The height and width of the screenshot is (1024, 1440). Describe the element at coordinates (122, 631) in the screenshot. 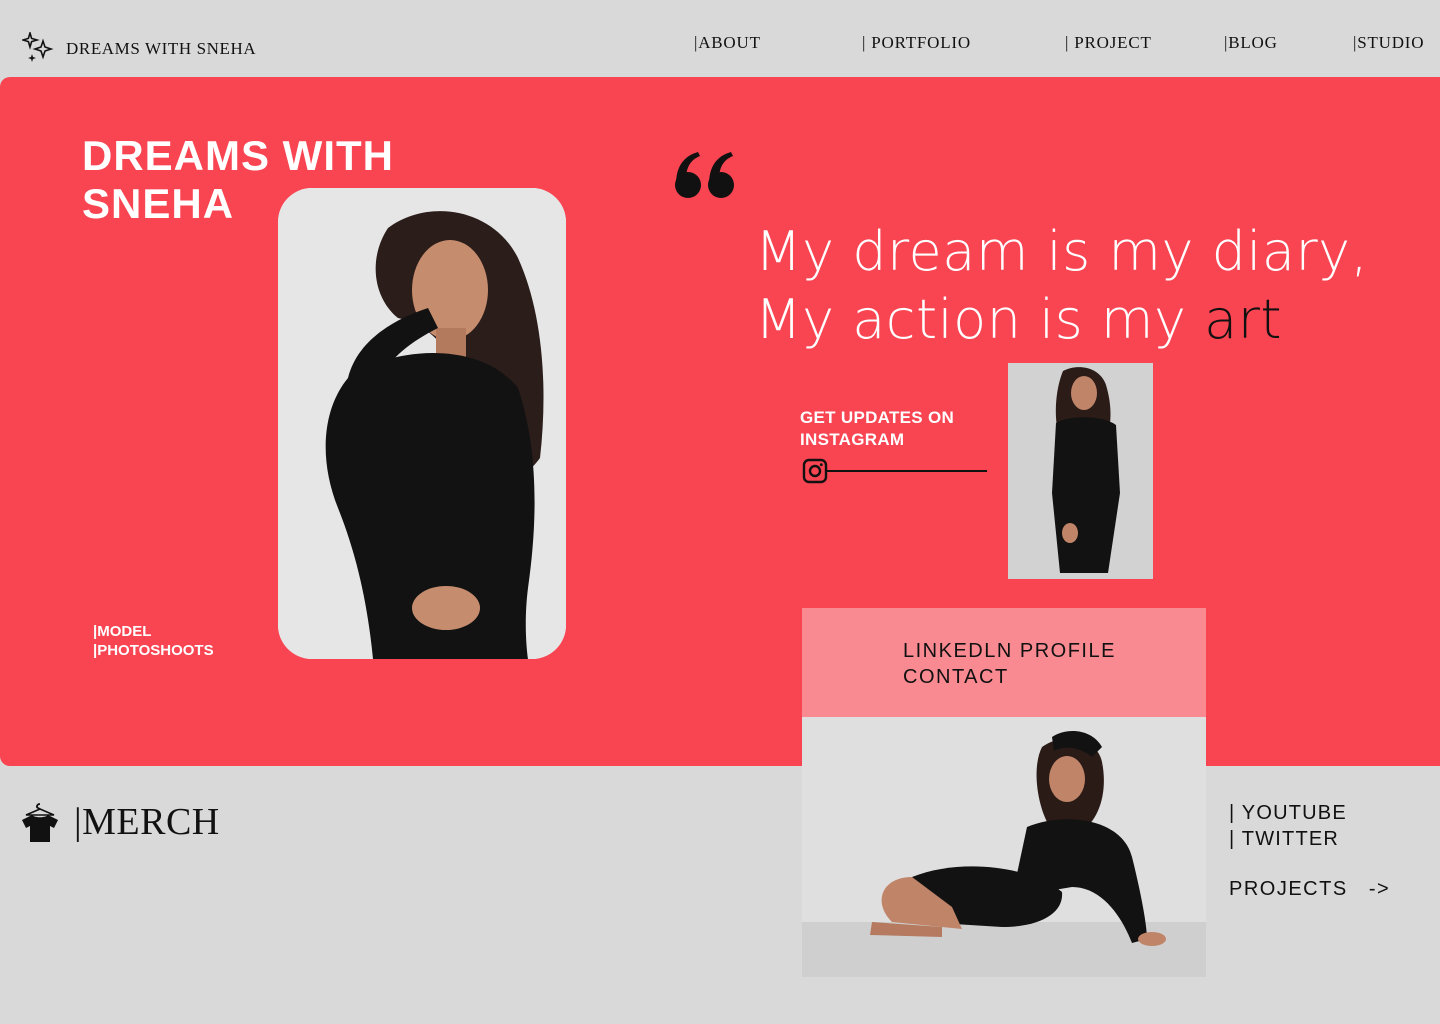

I see `tag-model: |MODEL` at that location.